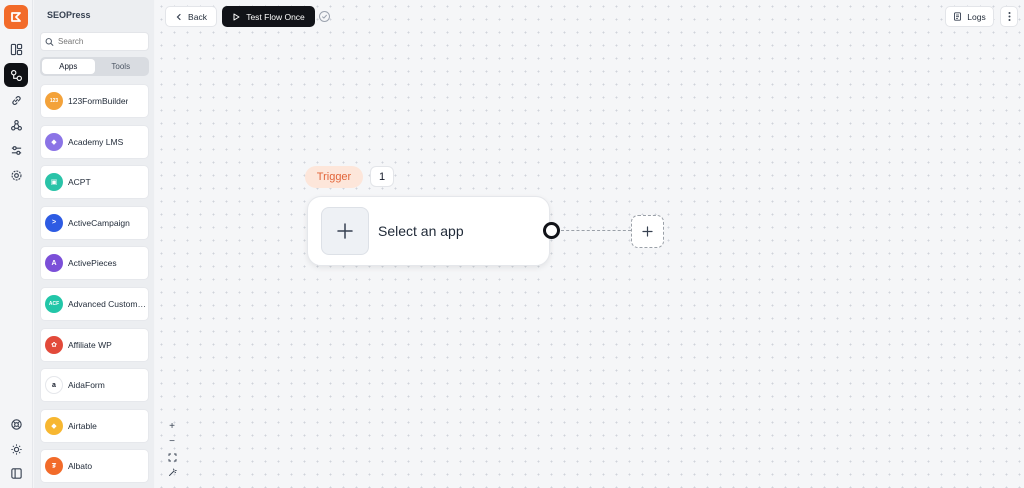 The image size is (1024, 488). Describe the element at coordinates (236, 16) in the screenshot. I see `play-icon` at that location.